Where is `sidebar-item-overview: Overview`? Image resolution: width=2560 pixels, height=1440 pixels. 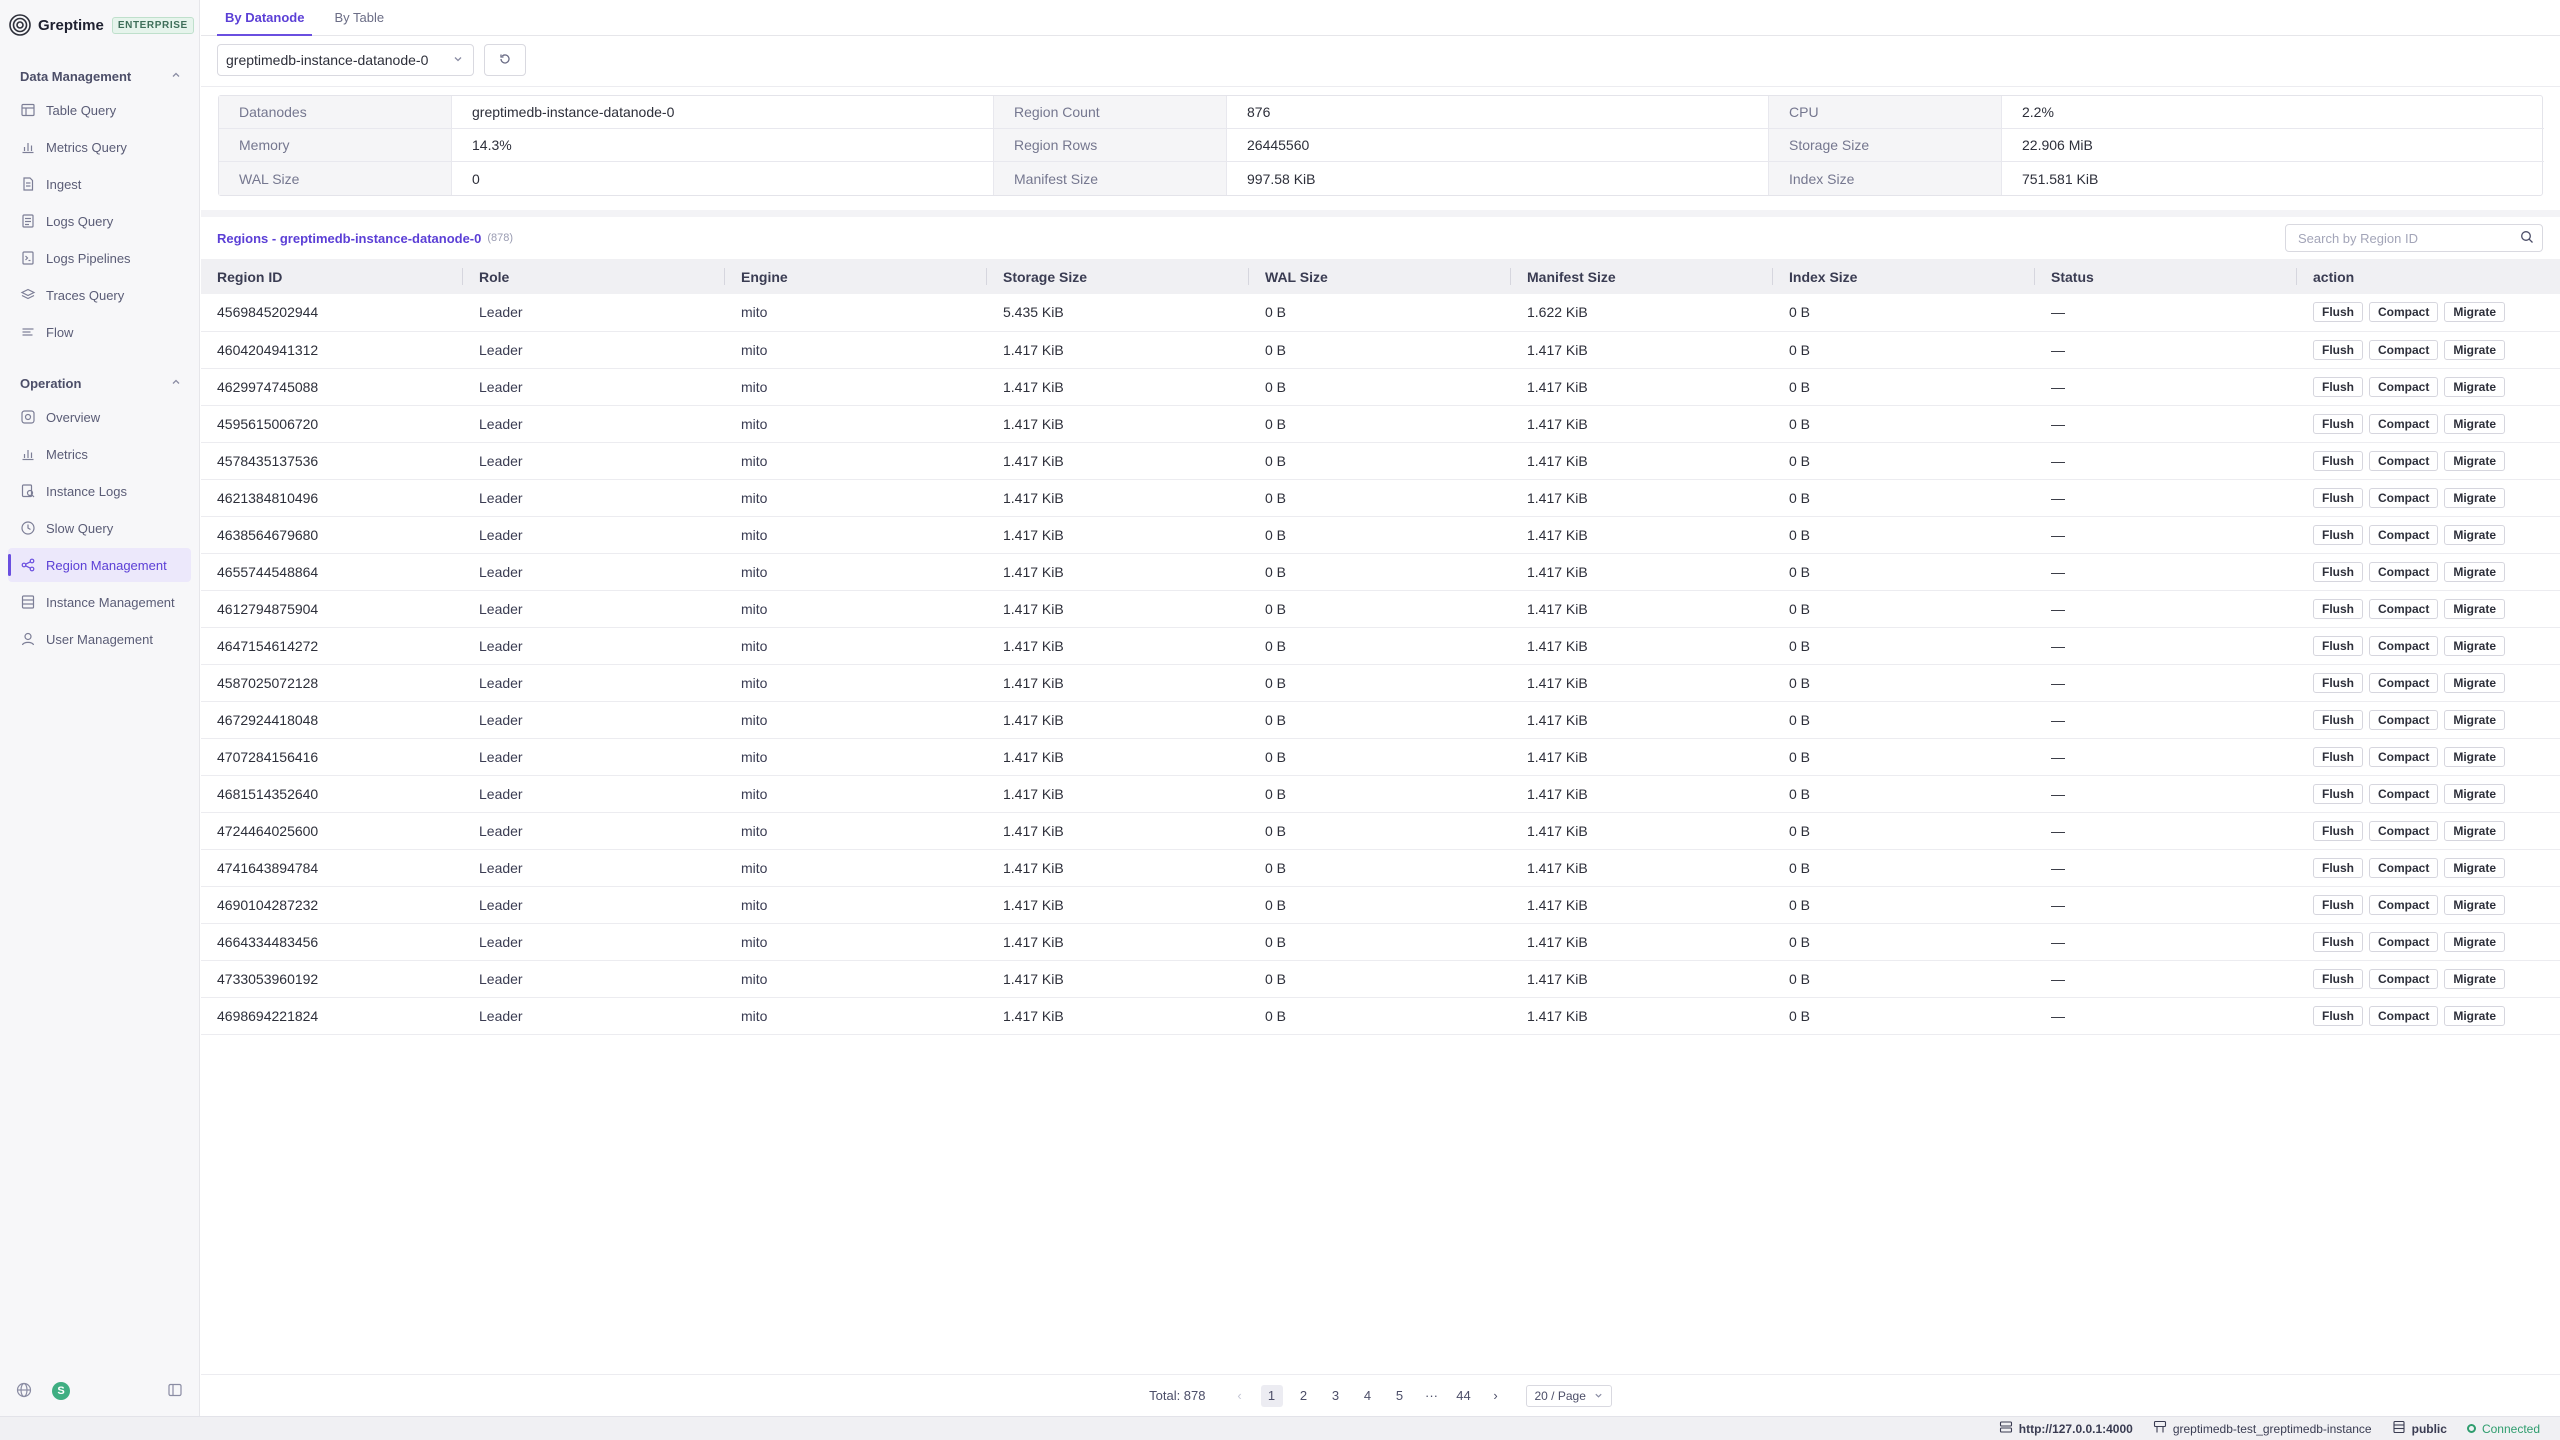
sidebar-item-overview: Overview is located at coordinates (99, 417).